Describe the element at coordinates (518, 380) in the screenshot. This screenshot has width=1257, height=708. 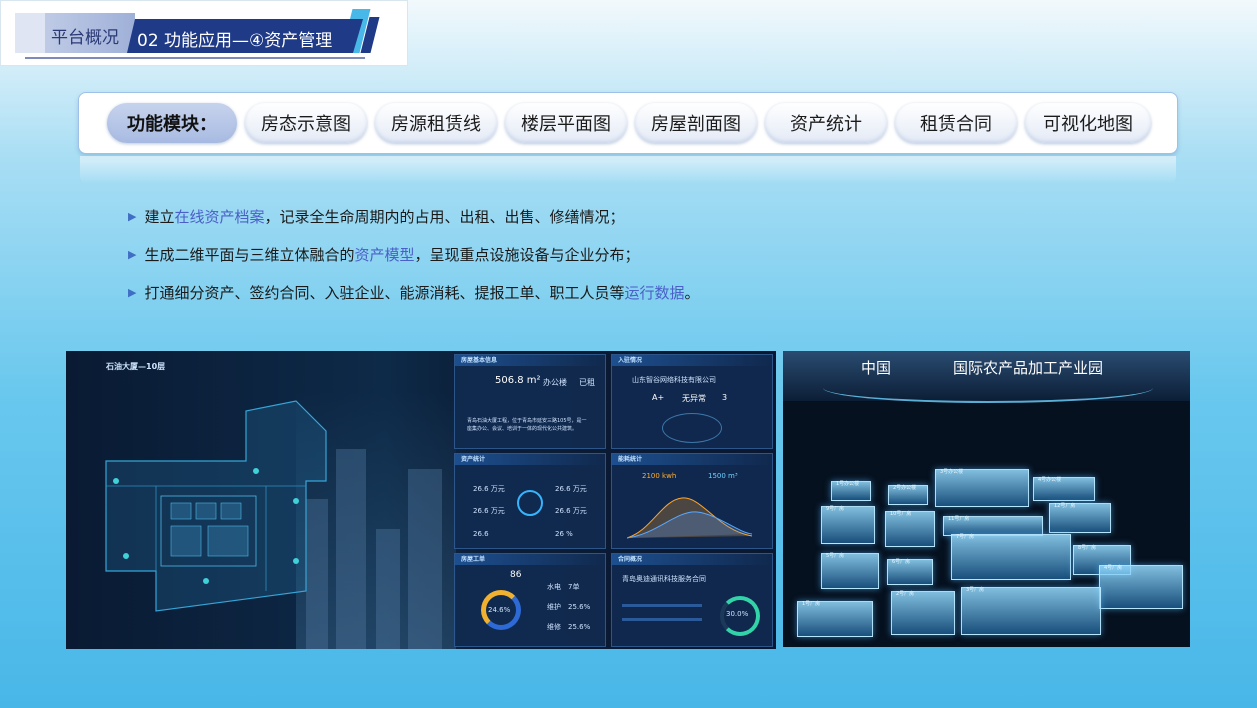
I see `room-area: 506.8 m²` at that location.